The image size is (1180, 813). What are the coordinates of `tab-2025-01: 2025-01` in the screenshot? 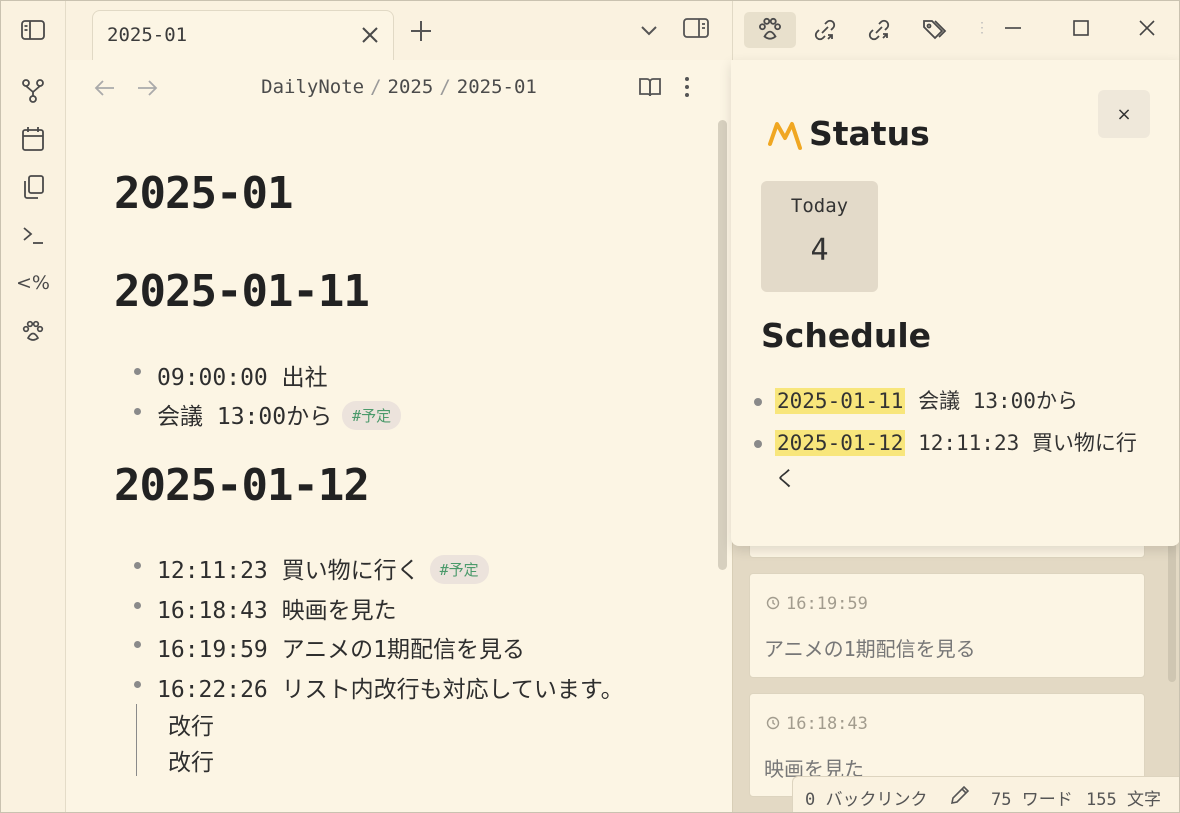 It's located at (243, 35).